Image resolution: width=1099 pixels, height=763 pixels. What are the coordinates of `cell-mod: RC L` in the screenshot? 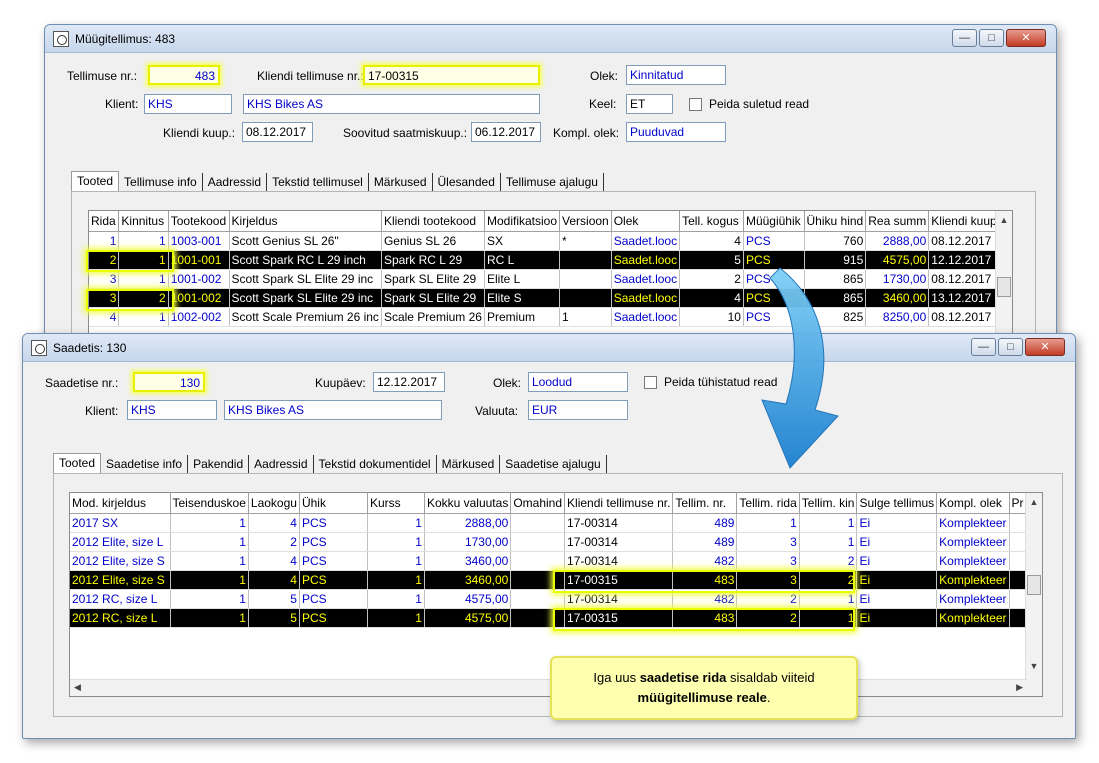 It's located at (522, 260).